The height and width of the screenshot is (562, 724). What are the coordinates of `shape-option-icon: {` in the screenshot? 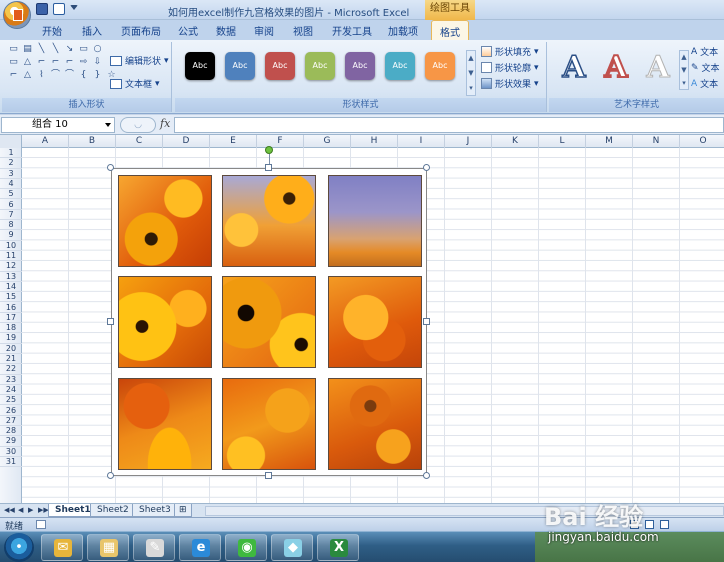 It's located at (83, 75).